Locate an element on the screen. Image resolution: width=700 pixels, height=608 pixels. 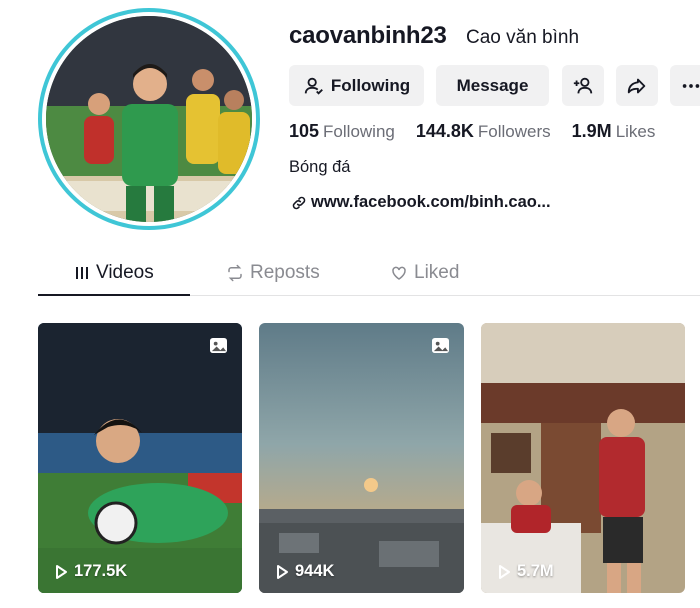
add-user-icon is located at coordinates (583, 85).